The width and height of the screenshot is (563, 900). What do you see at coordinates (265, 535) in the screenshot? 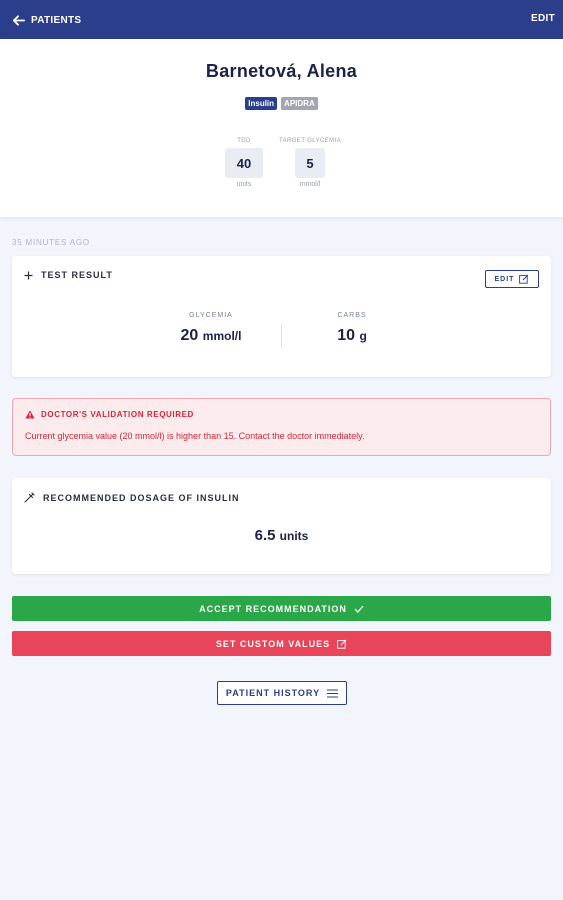
I see `dosage-number: 6.5` at bounding box center [265, 535].